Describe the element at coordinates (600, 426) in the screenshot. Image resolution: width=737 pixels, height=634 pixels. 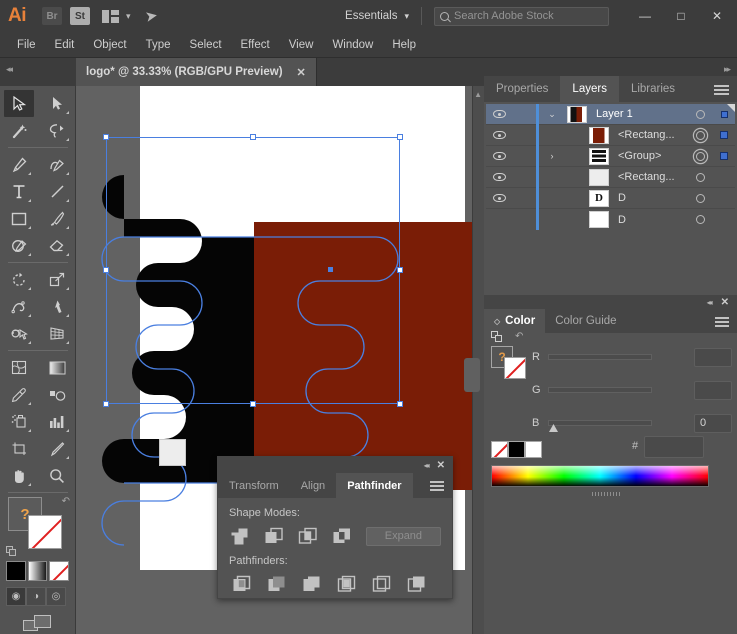
I see `slider-b-track` at that location.